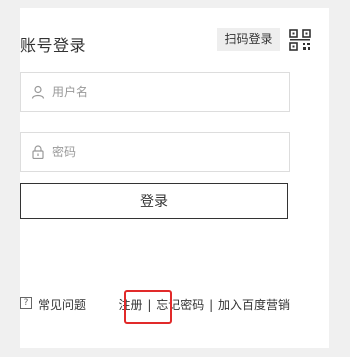 The image size is (350, 357). Describe the element at coordinates (26, 303) in the screenshot. I see `help-icon: ?` at that location.